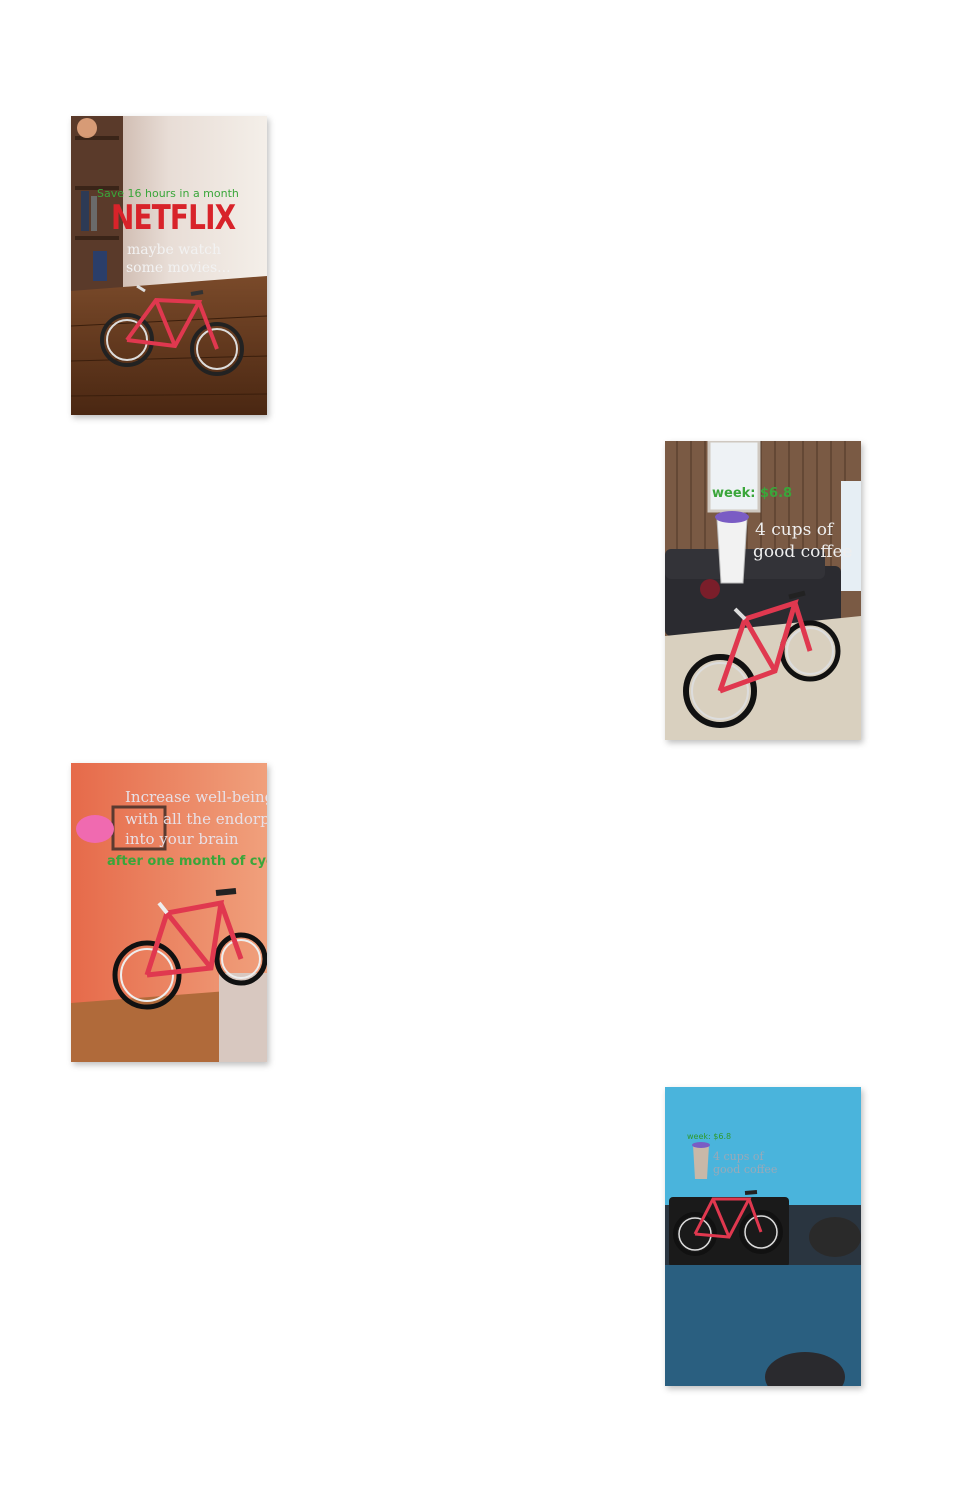 The height and width of the screenshot is (1500, 961). Describe the element at coordinates (763, 1236) in the screenshot. I see `ar-photo-coffee-desk: week: $6.8 4 cups of good coffee` at that location.